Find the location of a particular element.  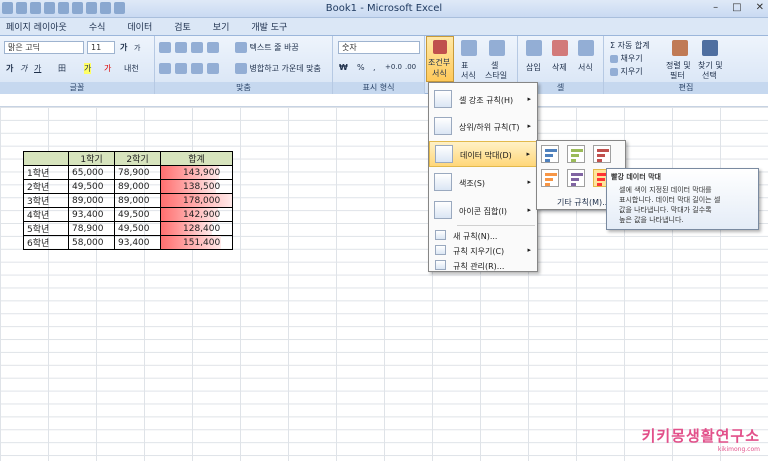

phonetic-button: 내천 is located at coordinates (131, 68).